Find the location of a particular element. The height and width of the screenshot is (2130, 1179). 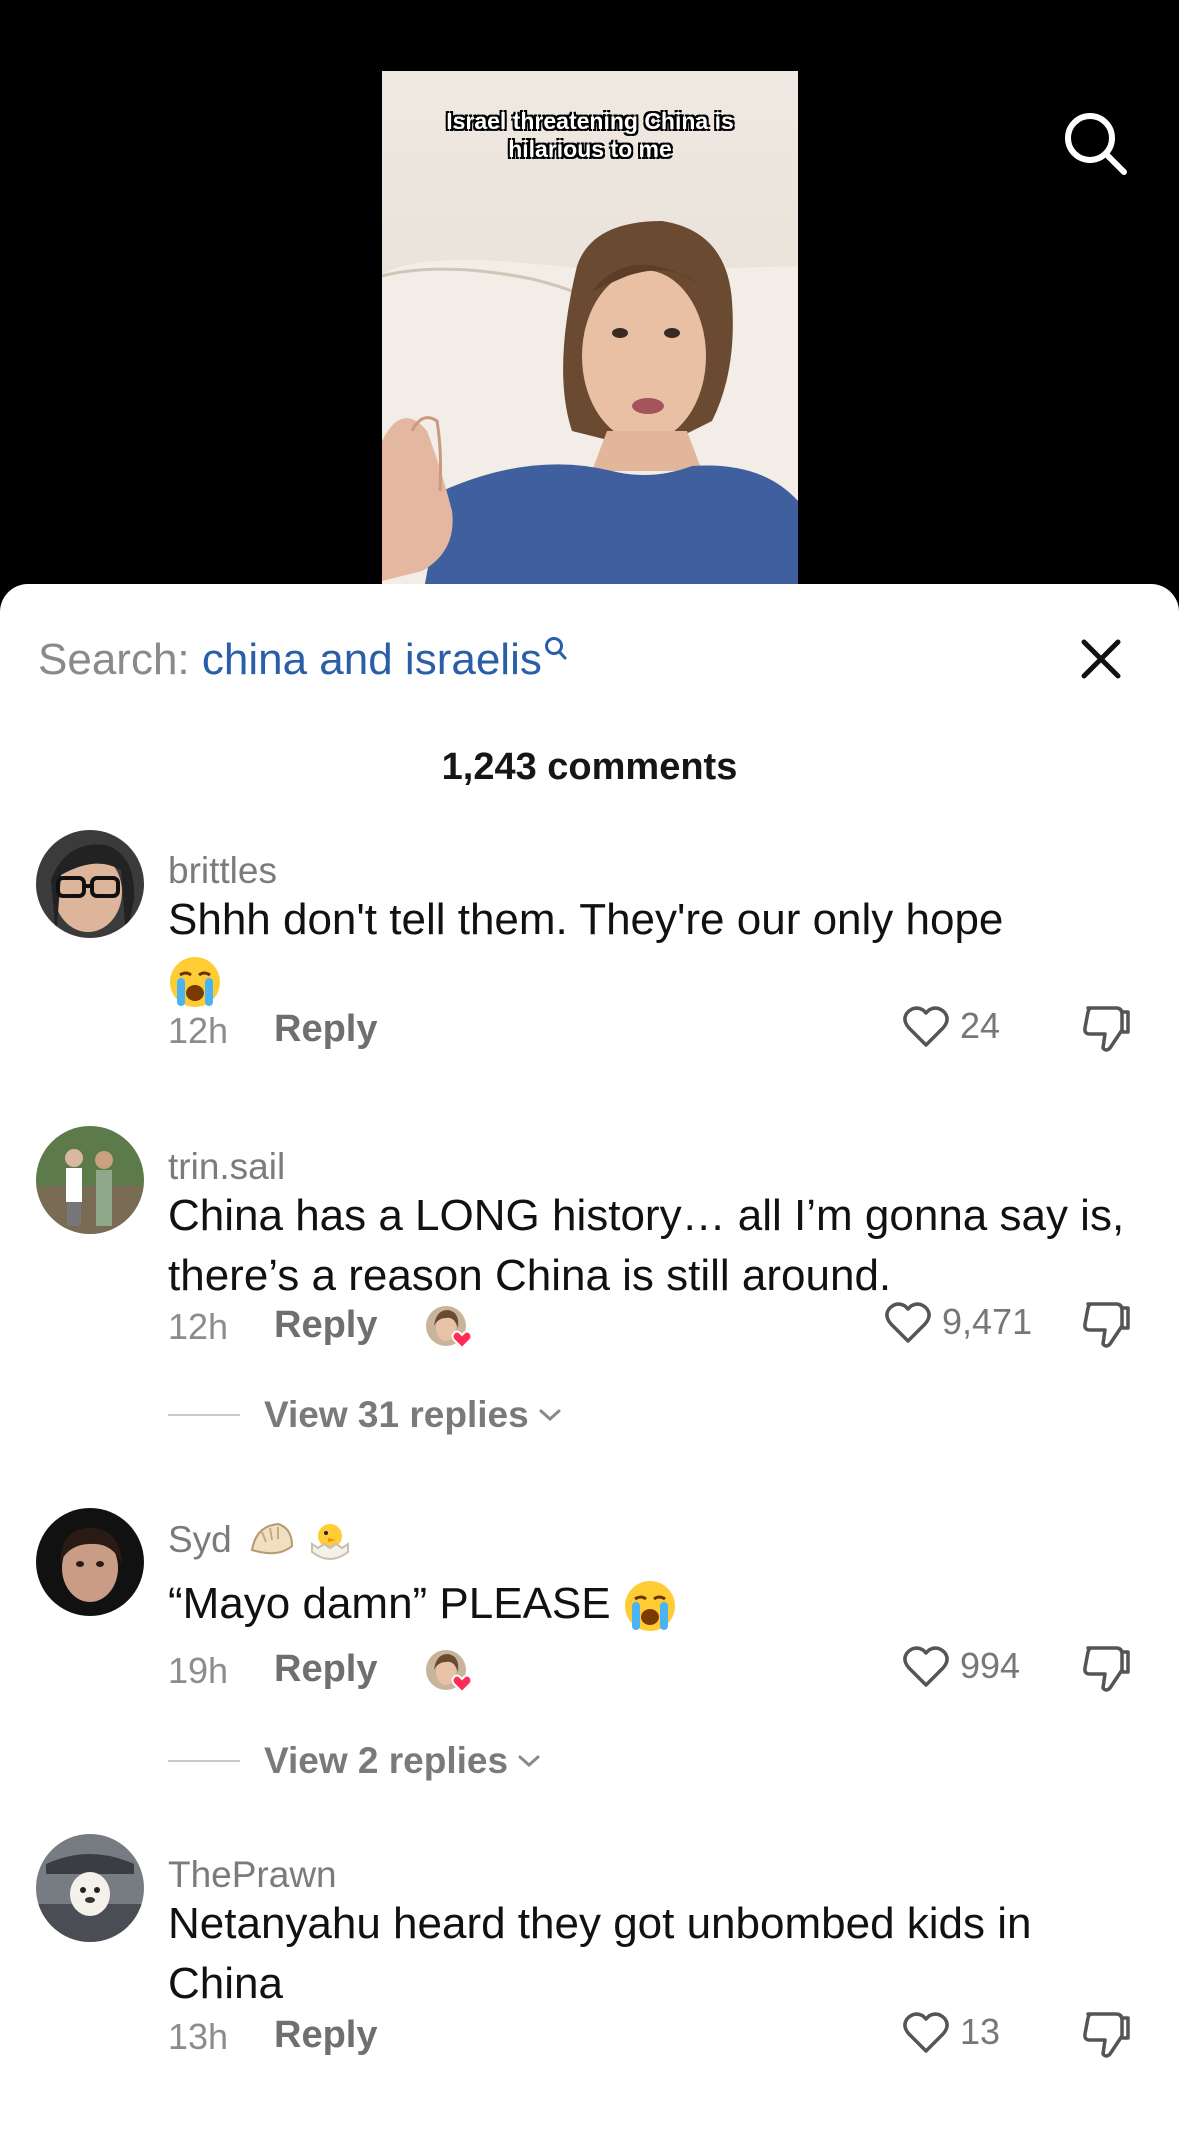

comment-username: Syd is located at coordinates (261, 1542).